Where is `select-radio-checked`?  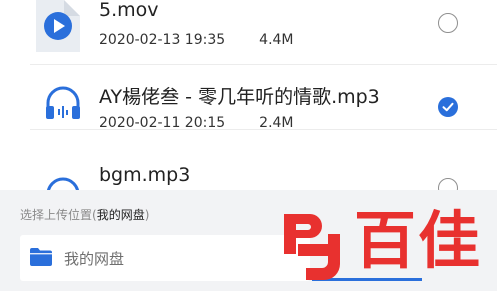 select-radio-checked is located at coordinates (448, 107).